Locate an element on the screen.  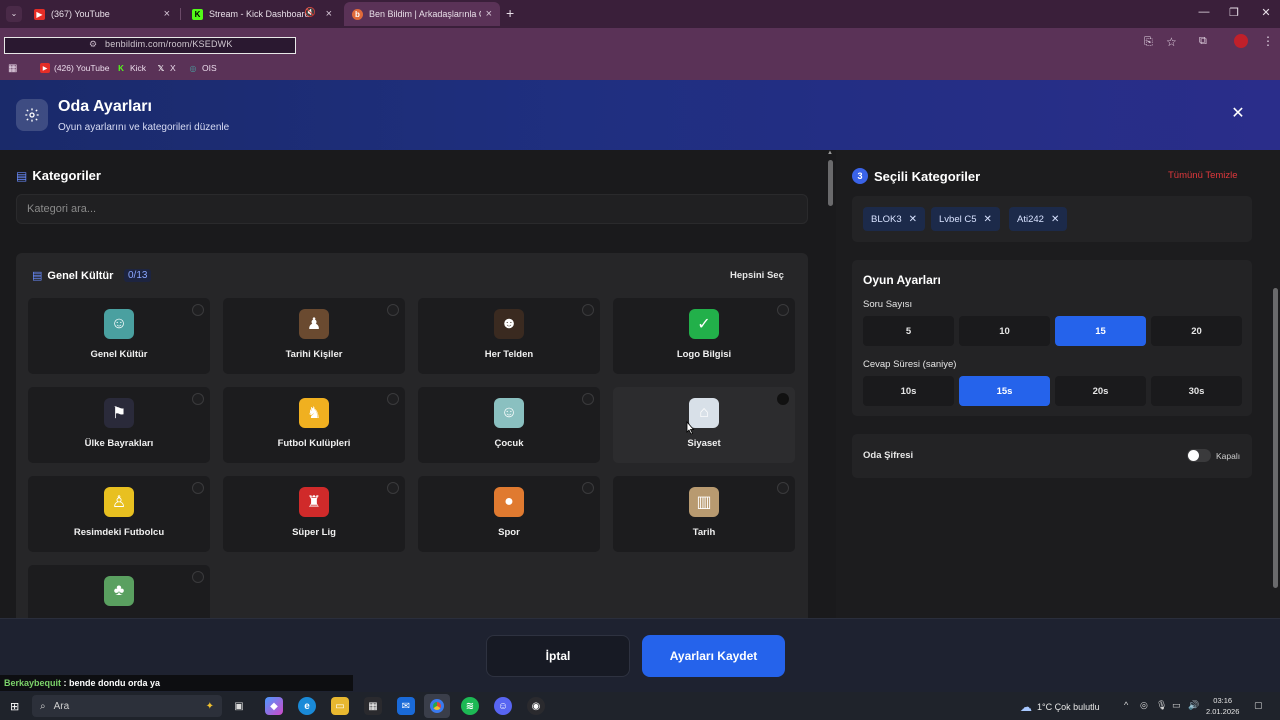
game-settings-title: Oyun Ayarları is located at coordinates (902, 280).